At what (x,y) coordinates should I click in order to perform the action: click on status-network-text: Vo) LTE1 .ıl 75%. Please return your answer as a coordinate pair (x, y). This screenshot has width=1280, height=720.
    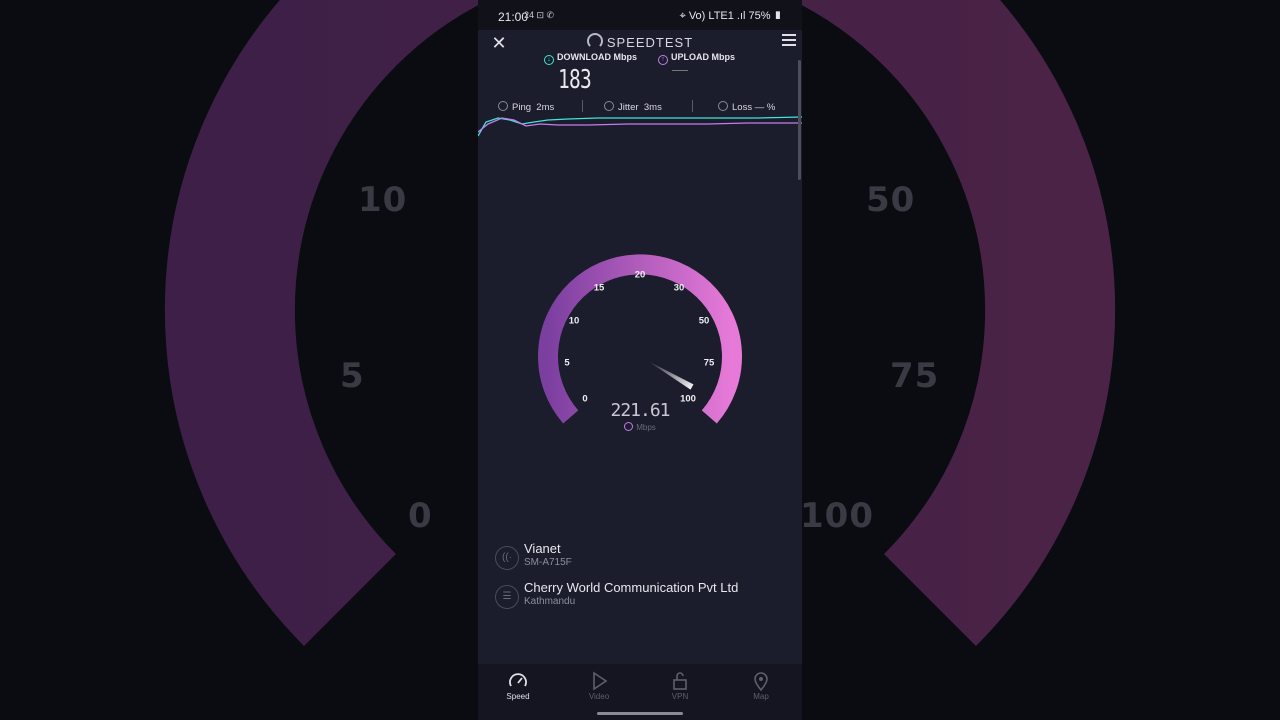
    Looking at the image, I should click on (729, 16).